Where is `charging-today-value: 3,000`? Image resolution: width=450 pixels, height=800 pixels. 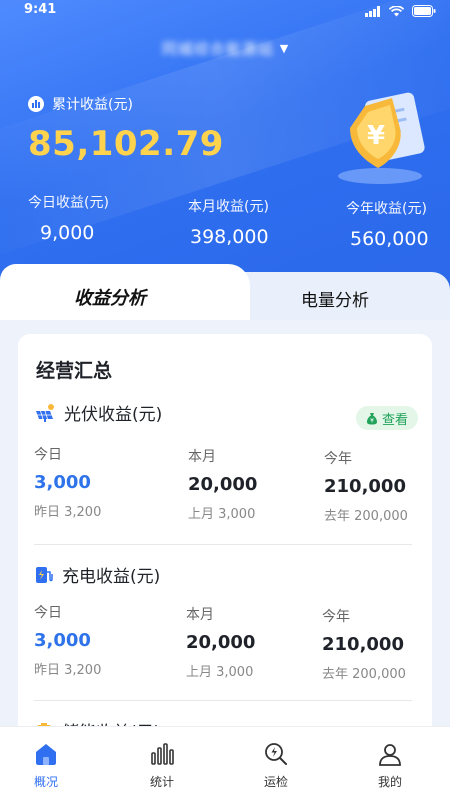 charging-today-value: 3,000 is located at coordinates (62, 640).